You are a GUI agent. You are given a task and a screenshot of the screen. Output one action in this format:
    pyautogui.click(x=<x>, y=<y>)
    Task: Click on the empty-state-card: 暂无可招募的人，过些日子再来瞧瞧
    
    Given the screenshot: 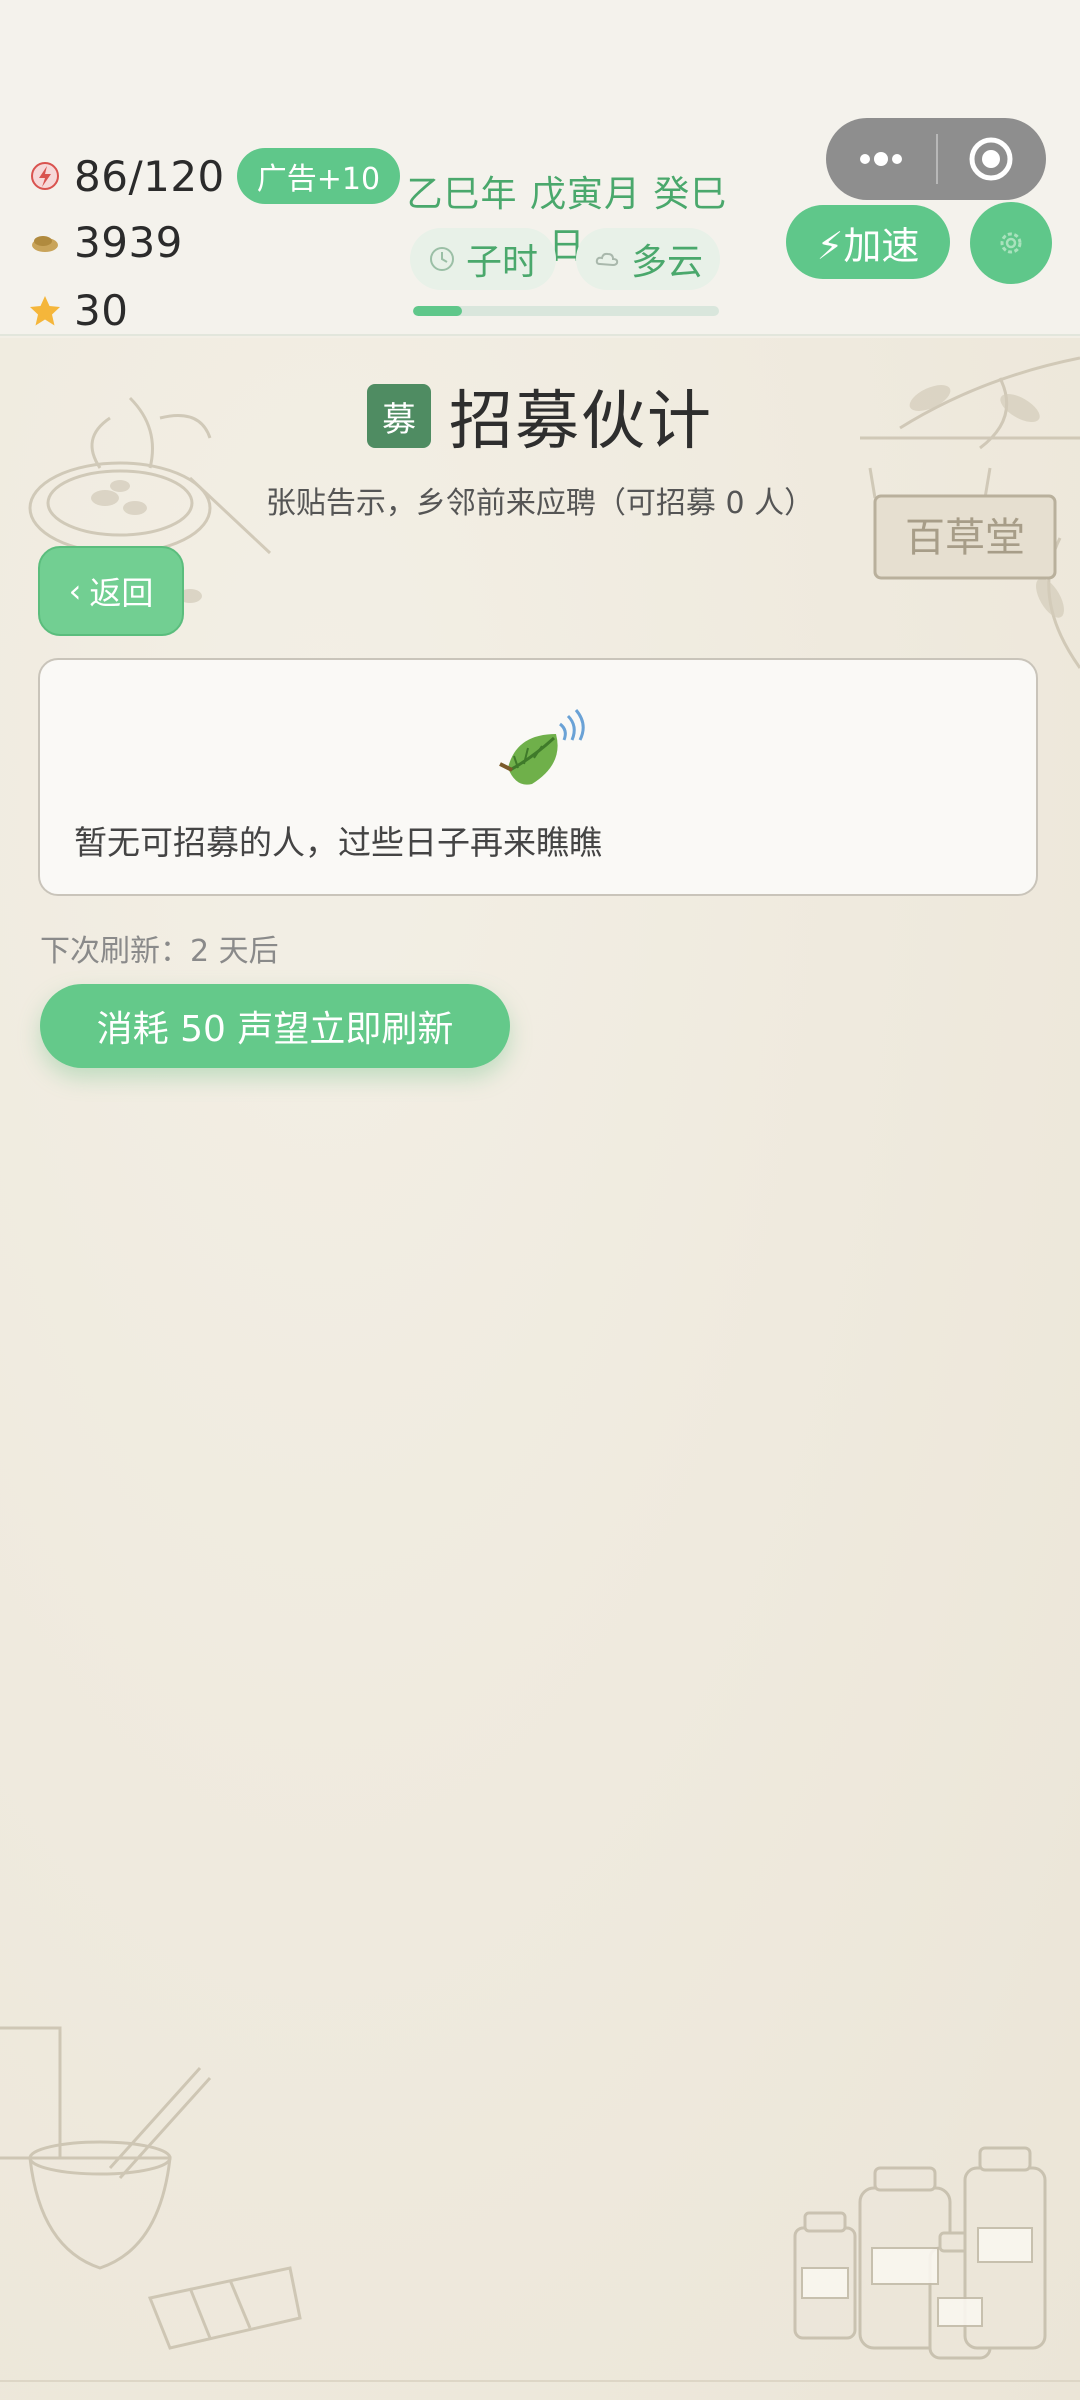 What is the action you would take?
    pyautogui.click(x=538, y=777)
    